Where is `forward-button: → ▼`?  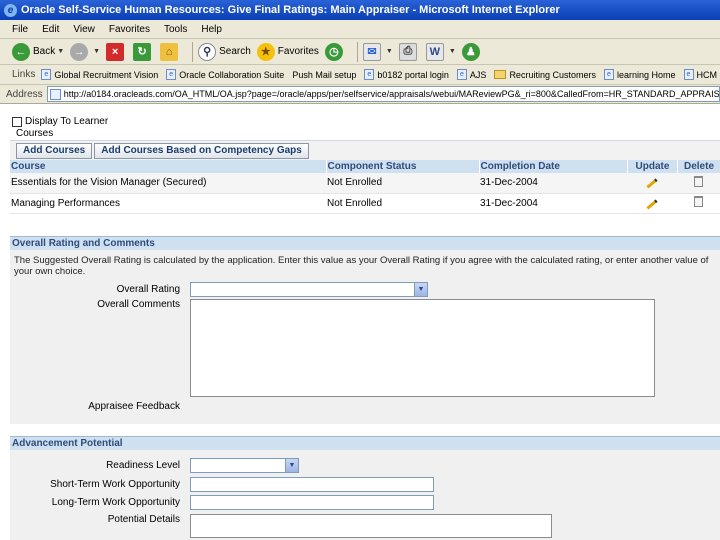
forward-button: → ▼ is located at coordinates (85, 51).